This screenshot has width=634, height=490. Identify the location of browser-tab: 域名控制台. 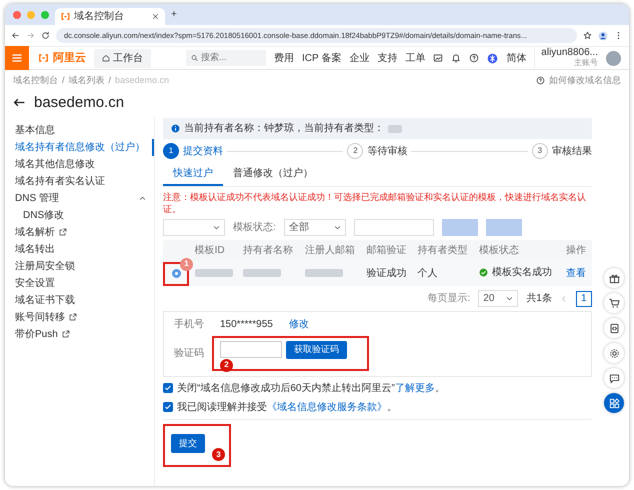
(110, 16).